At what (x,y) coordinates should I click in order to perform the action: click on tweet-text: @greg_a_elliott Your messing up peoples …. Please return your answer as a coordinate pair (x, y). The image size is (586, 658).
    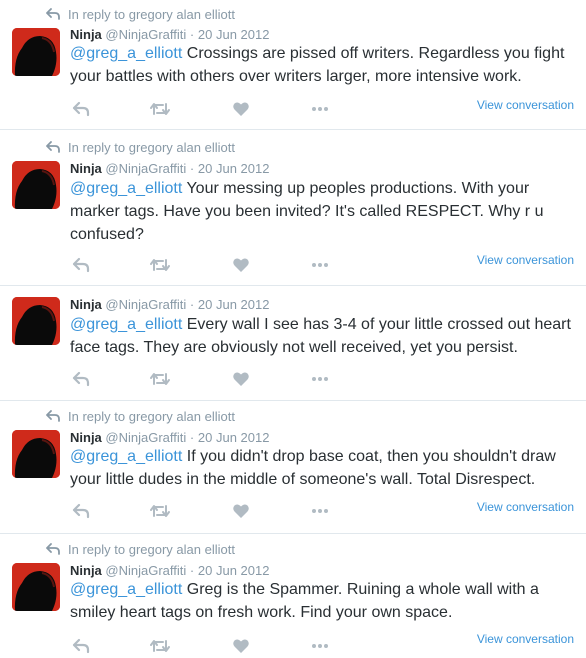
    Looking at the image, I should click on (324, 211).